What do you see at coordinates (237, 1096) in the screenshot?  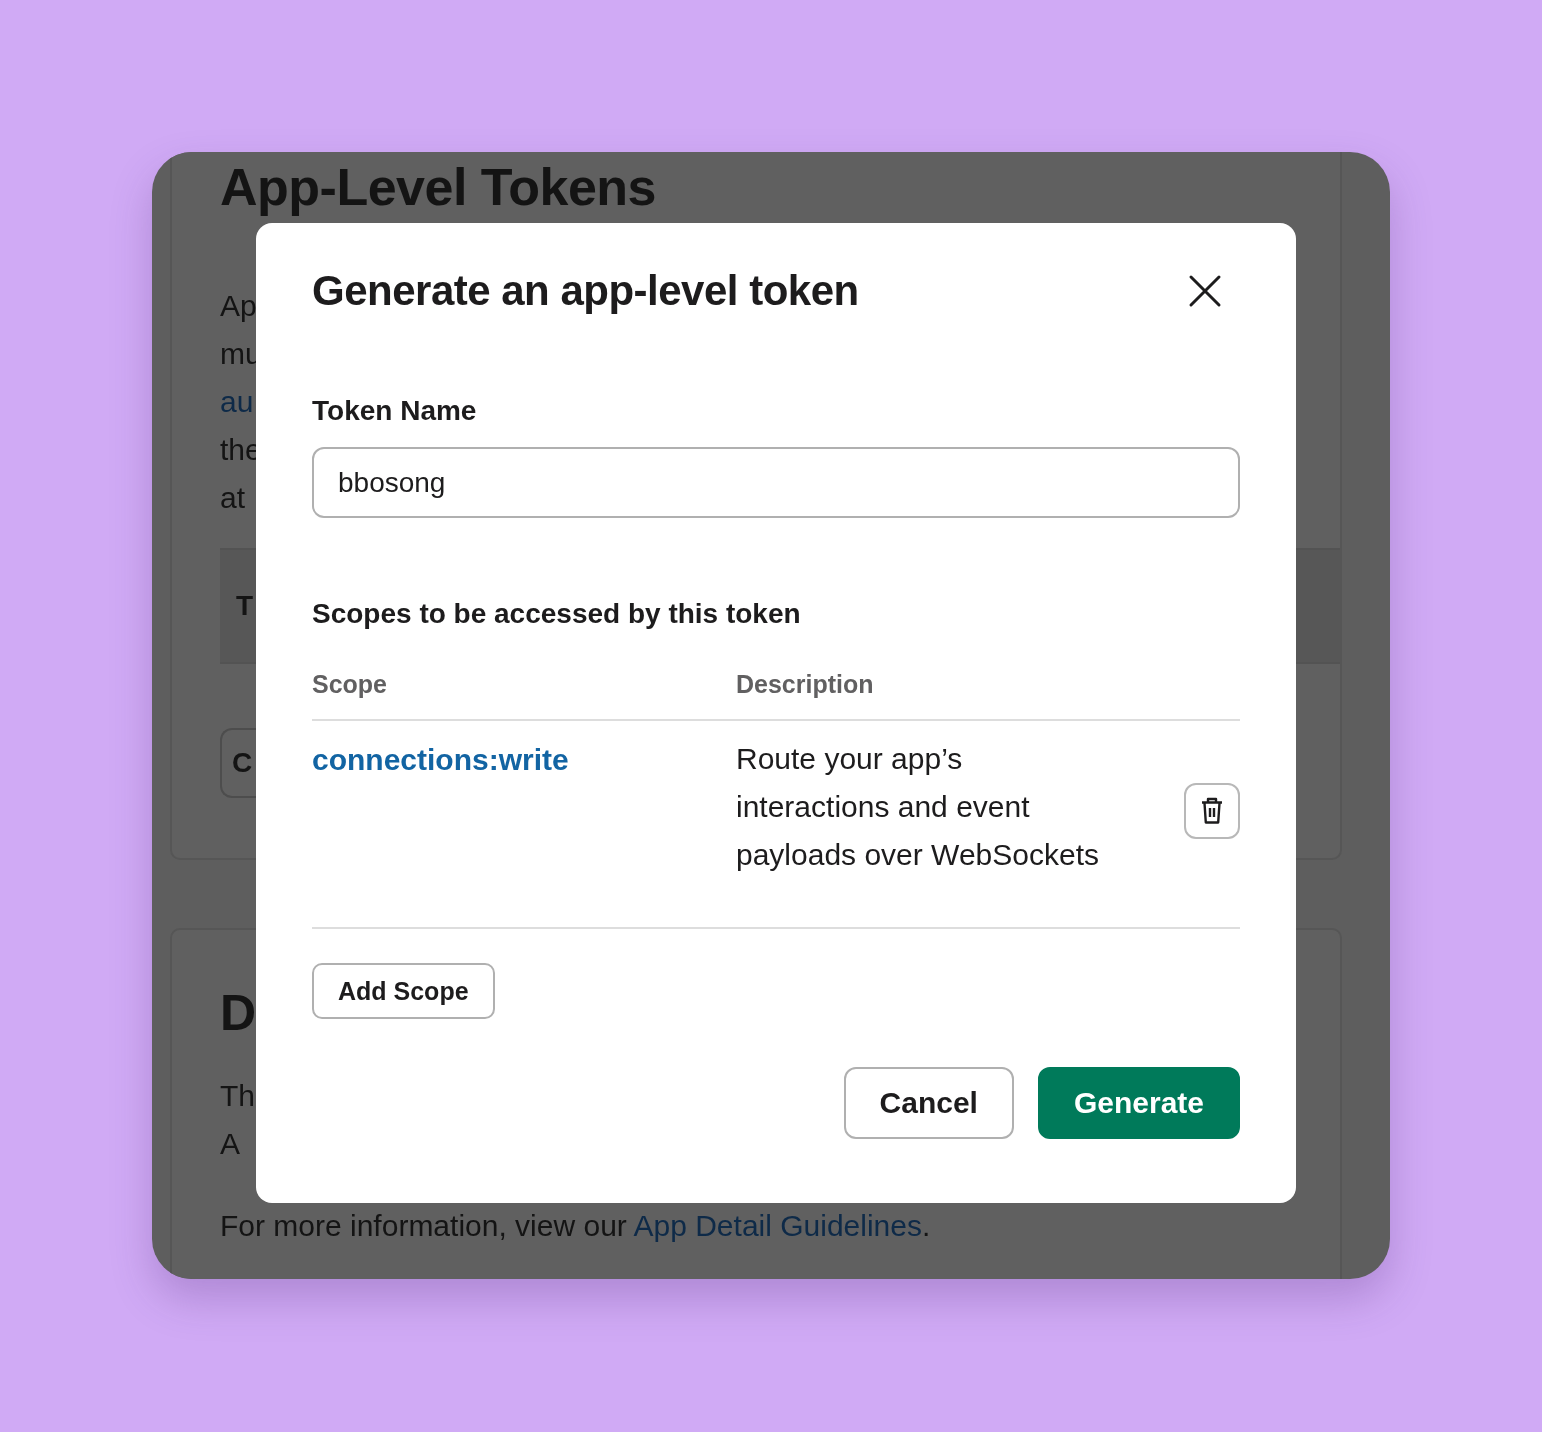 I see `body-text: Th` at bounding box center [237, 1096].